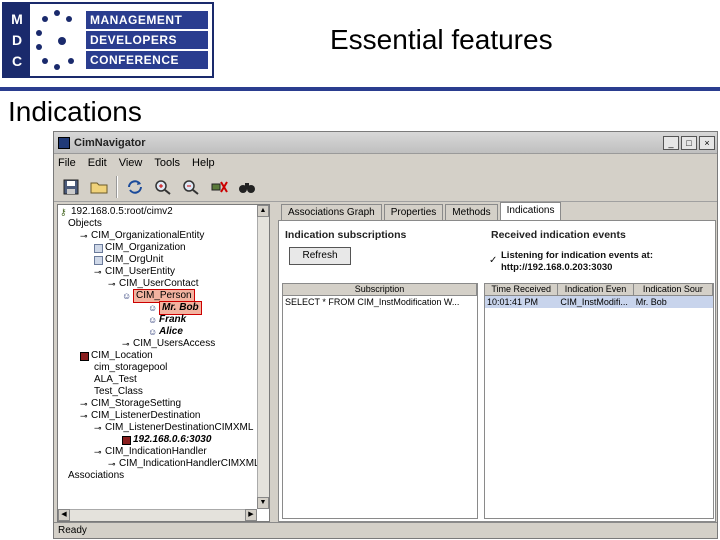  I want to click on table-row: 10:01:41 PM CIM_InstModifi... Mr. Bob, so click(599, 302).